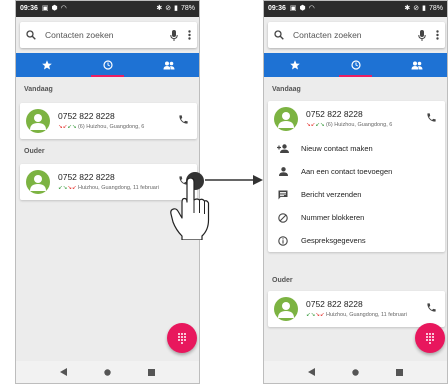 The width and height of the screenshot is (448, 384). Describe the element at coordinates (337, 148) in the screenshot. I see `menu-label: Nieuw contact maken` at that location.